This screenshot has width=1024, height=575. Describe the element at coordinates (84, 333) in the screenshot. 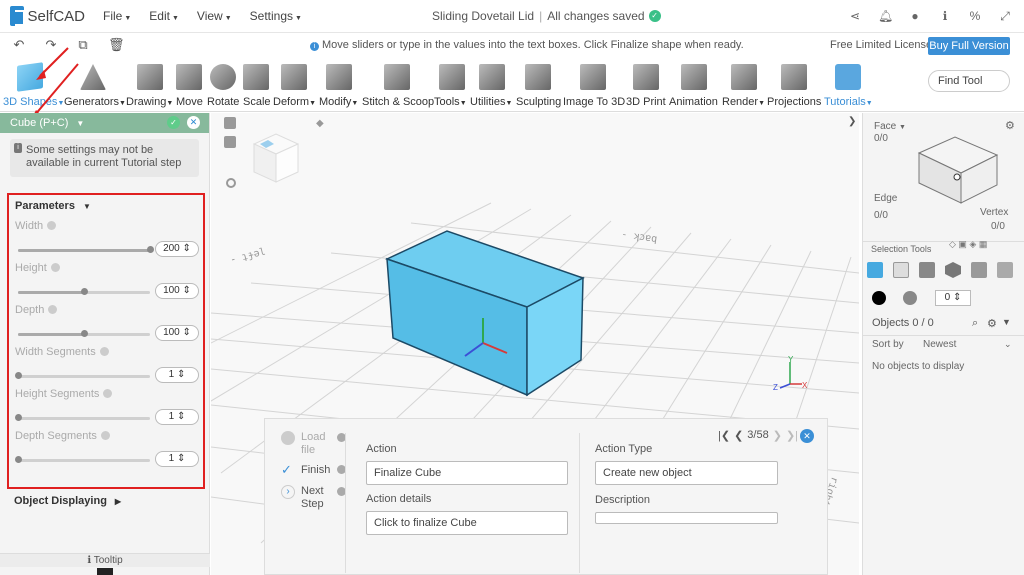

I see `depth-slider-handle` at that location.